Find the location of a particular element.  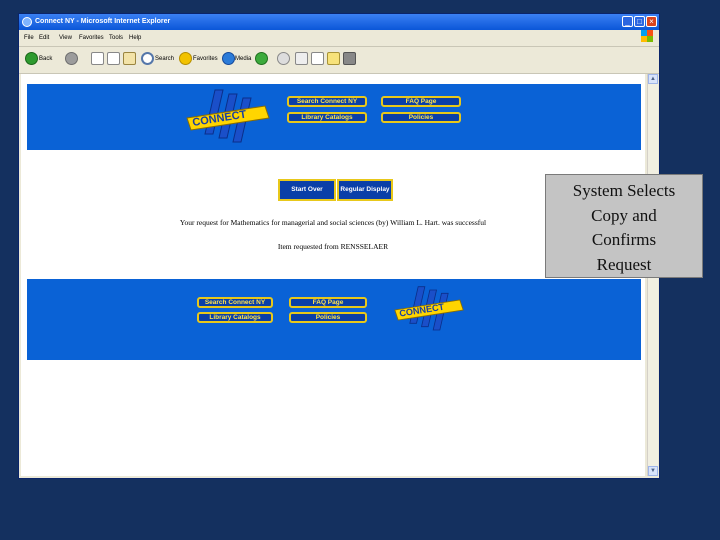

menu-view: View is located at coordinates (65, 38).